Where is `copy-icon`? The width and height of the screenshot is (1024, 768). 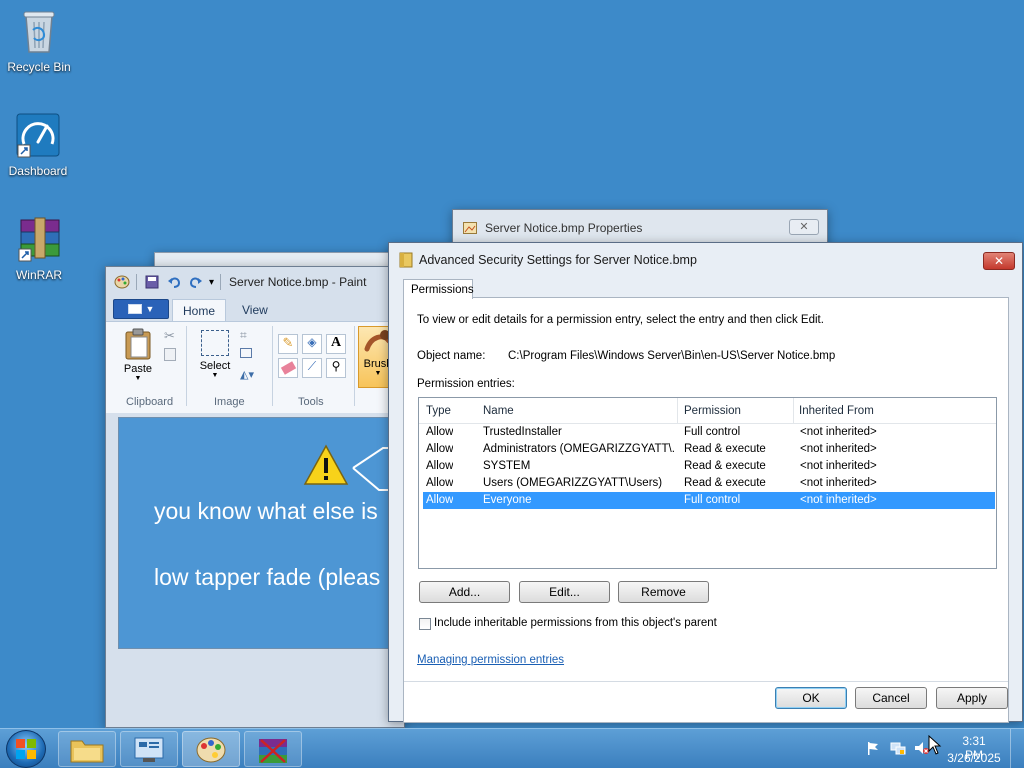 copy-icon is located at coordinates (170, 354).